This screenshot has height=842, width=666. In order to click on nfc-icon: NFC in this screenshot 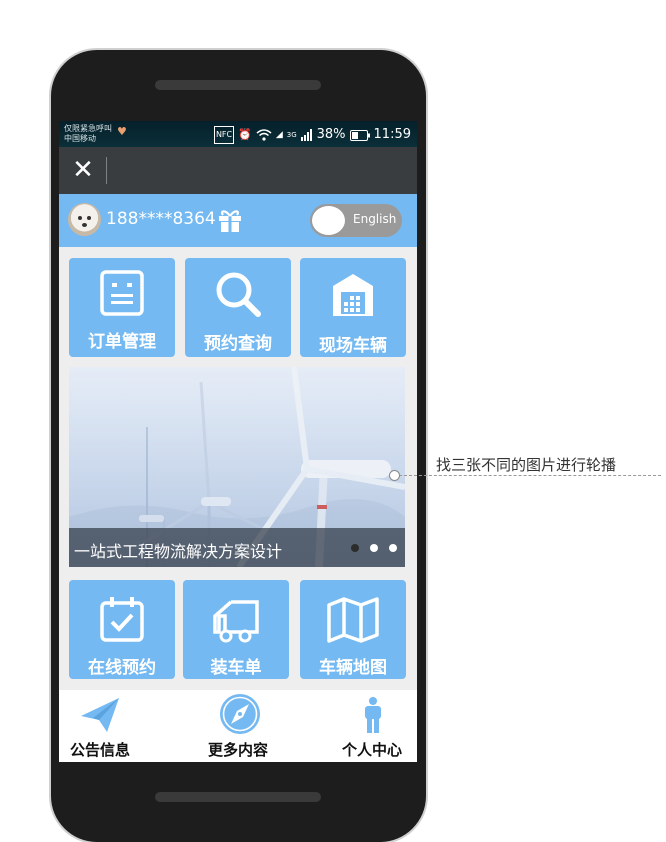, I will do `click(224, 135)`.